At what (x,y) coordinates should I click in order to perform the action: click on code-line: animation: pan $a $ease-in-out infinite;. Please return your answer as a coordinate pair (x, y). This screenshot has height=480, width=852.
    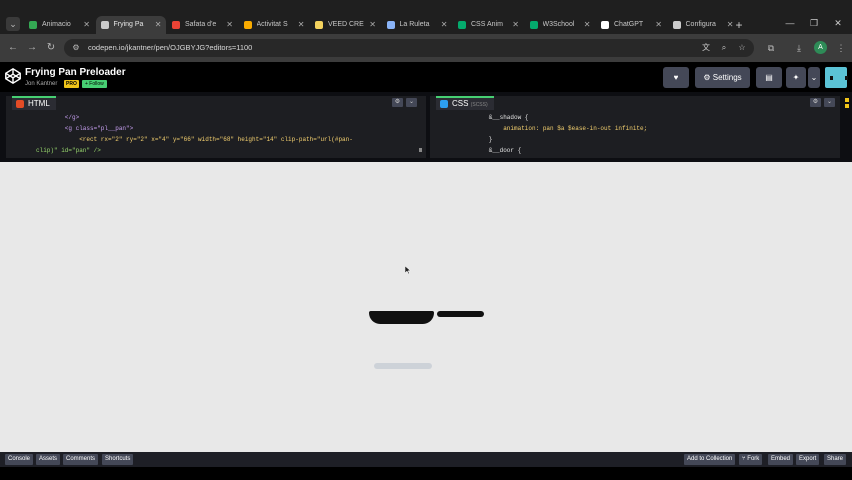
    Looking at the image, I should click on (554, 128).